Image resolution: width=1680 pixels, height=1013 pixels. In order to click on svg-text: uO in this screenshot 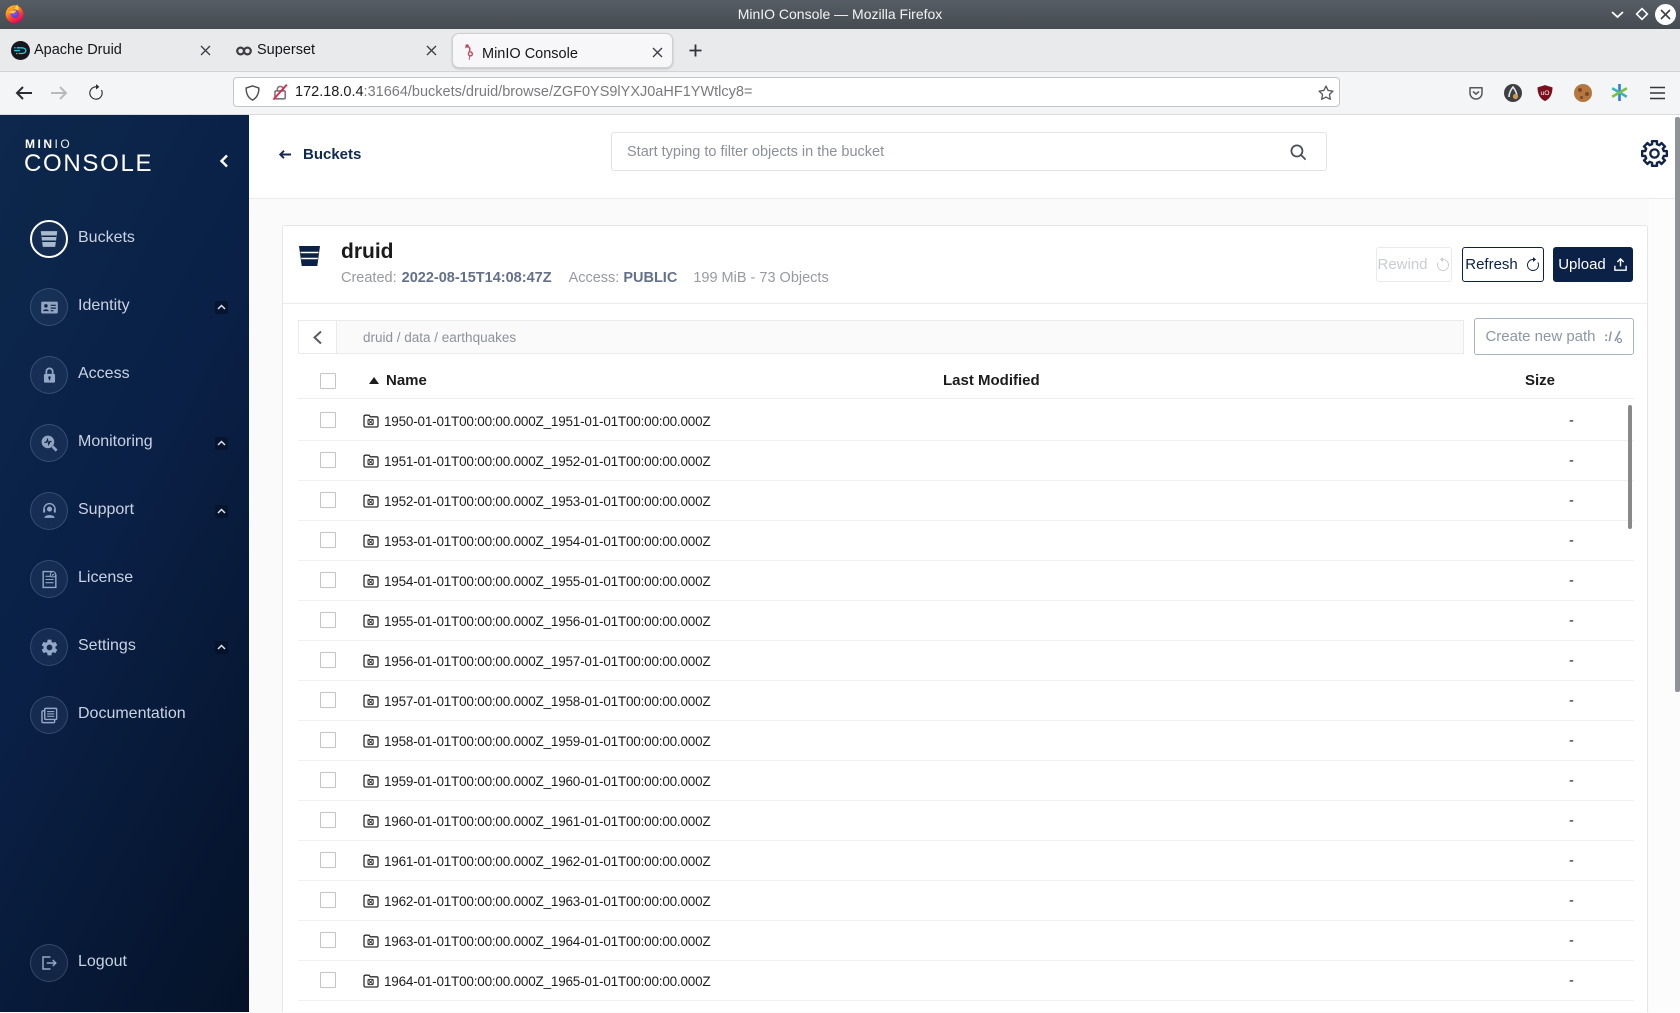, I will do `click(1544, 93)`.